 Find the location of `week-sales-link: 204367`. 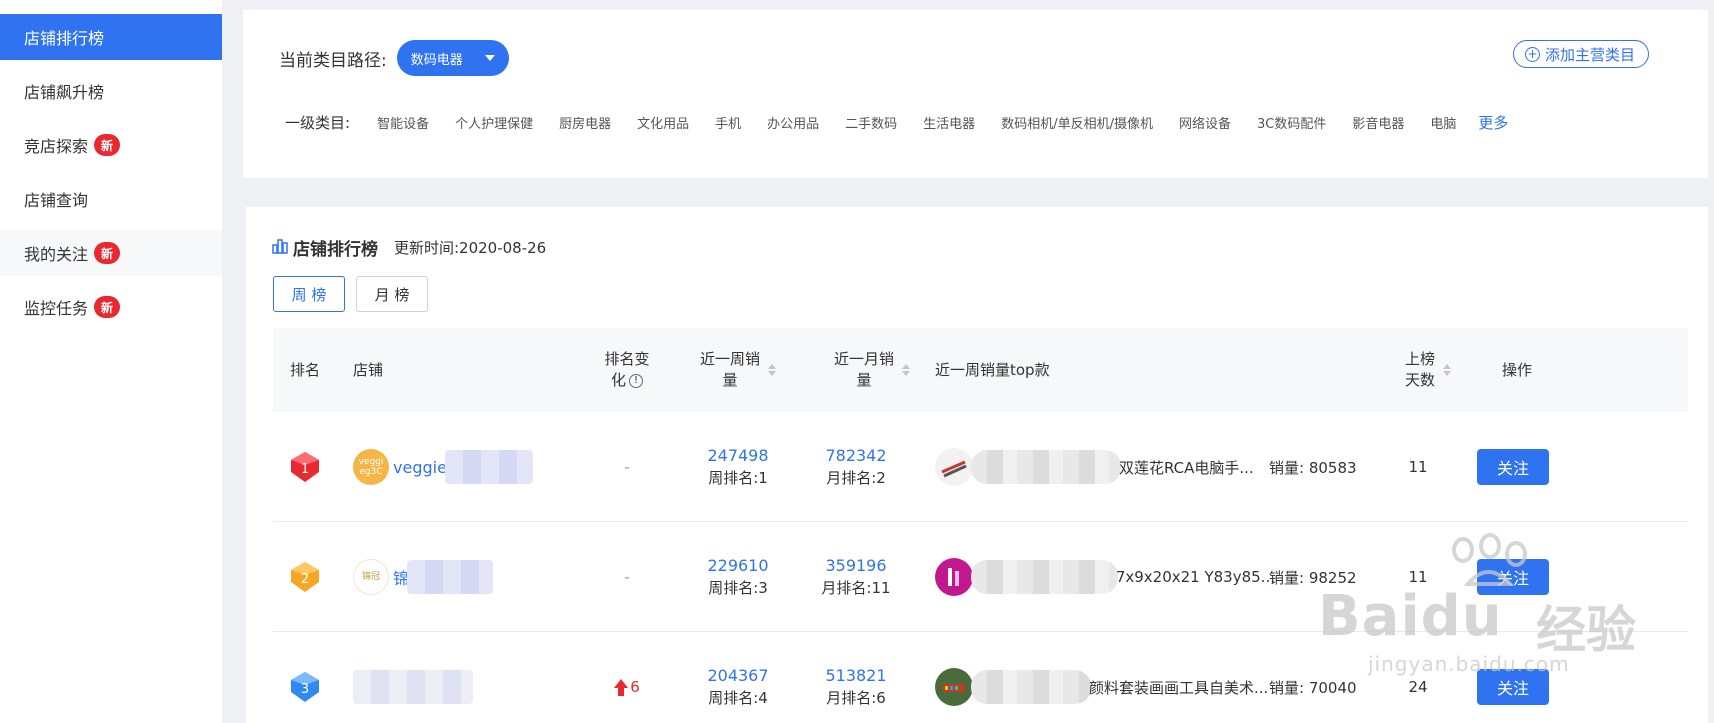

week-sales-link: 204367 is located at coordinates (737, 676).